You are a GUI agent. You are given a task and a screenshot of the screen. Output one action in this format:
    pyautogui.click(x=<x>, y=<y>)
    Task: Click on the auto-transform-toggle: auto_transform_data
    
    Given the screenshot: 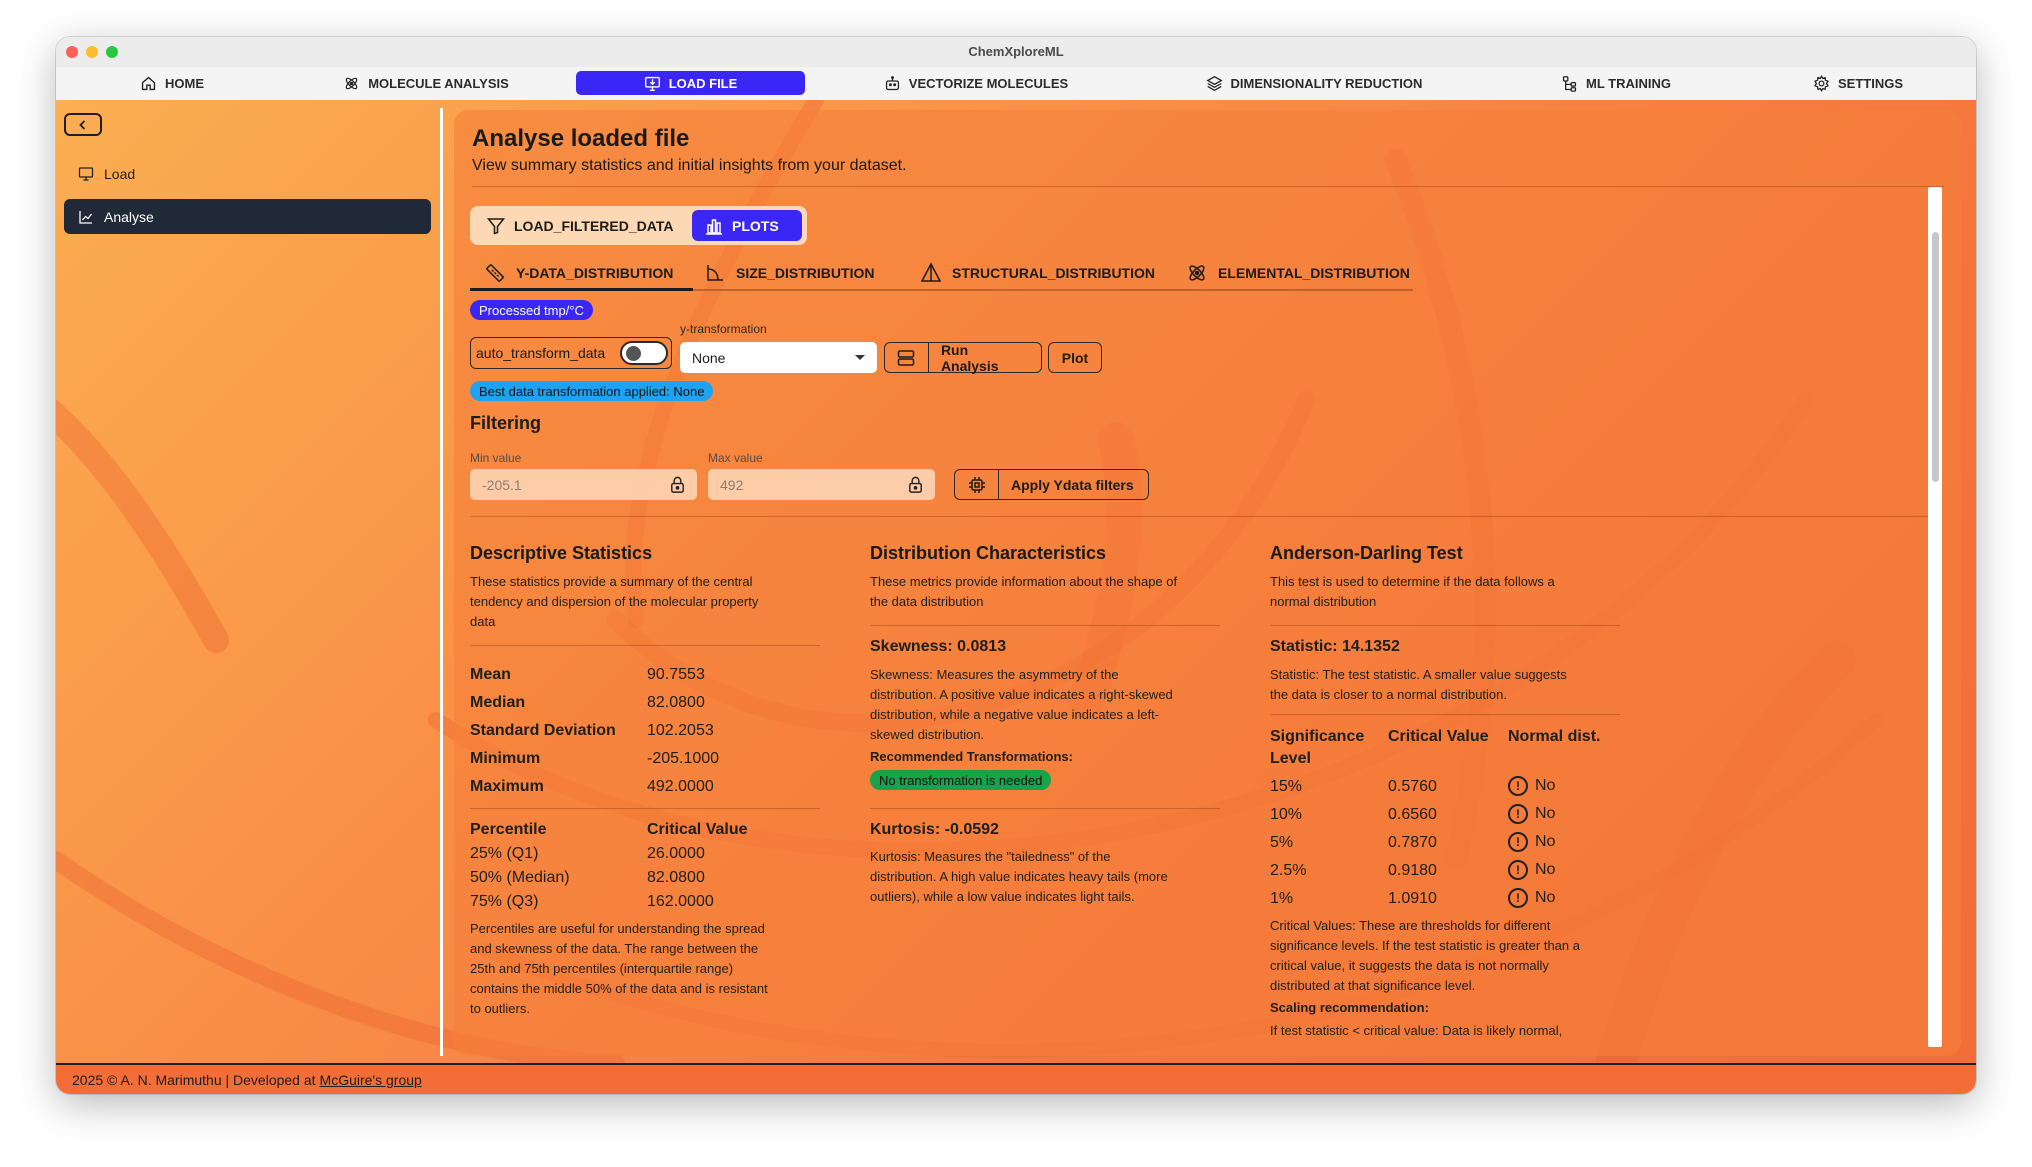 What is the action you would take?
    pyautogui.click(x=571, y=353)
    